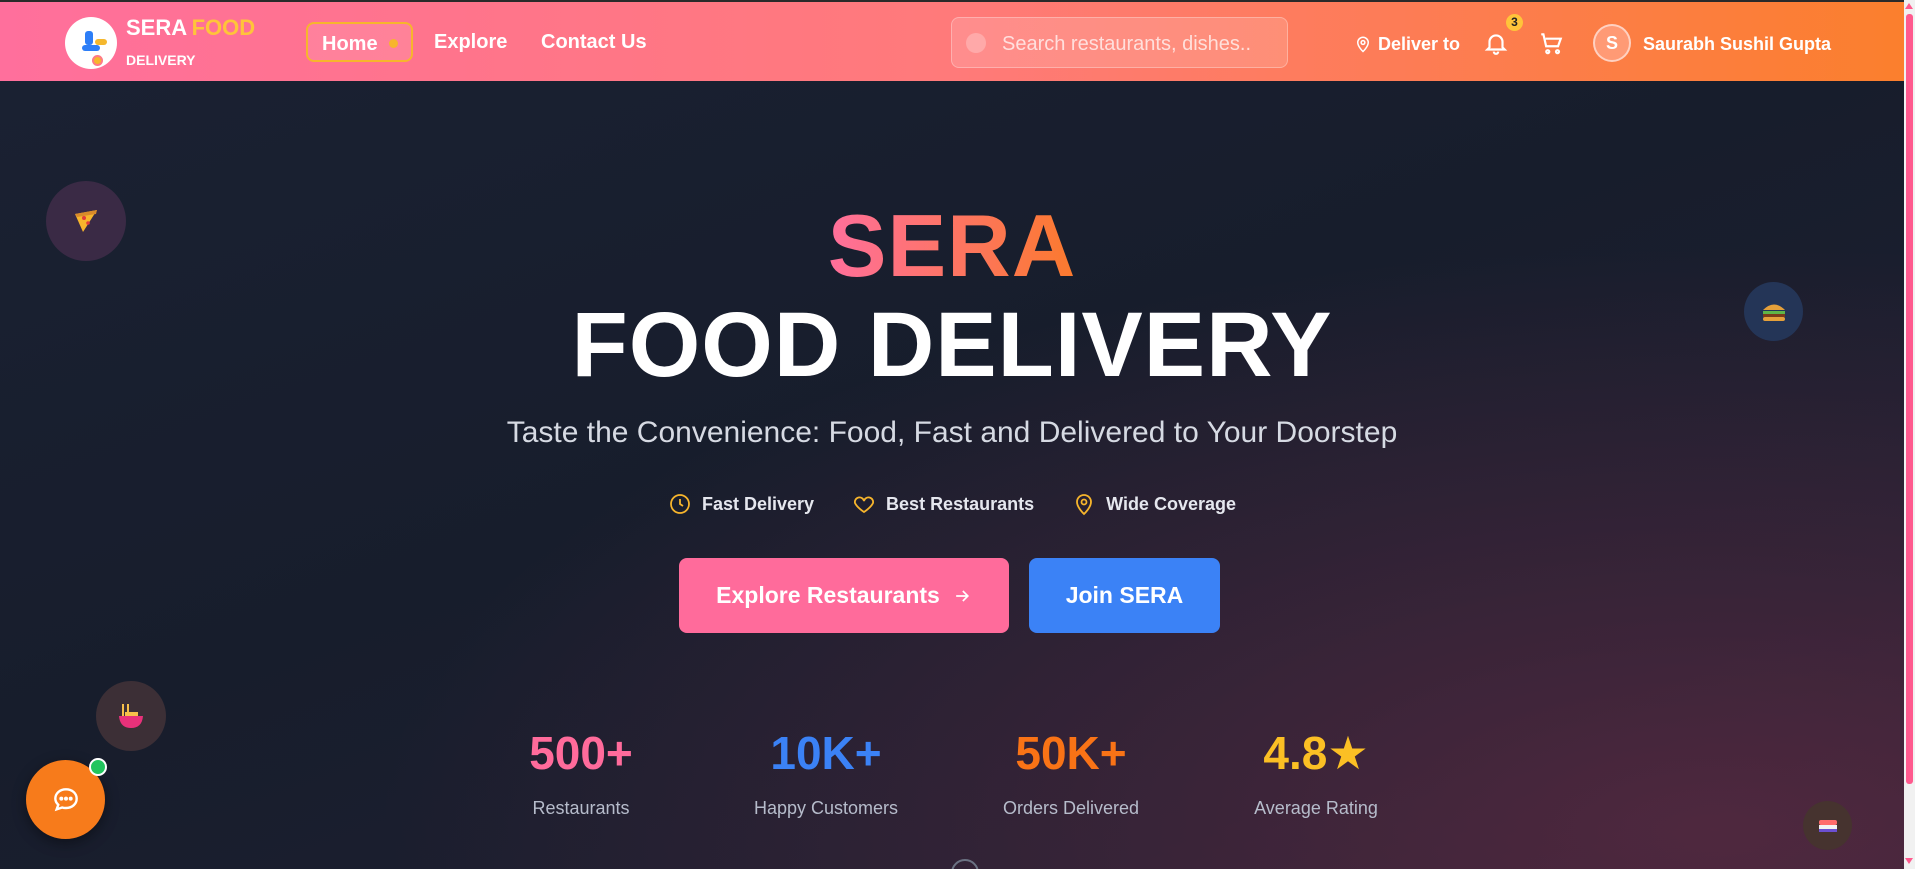 The image size is (1915, 869). Describe the element at coordinates (864, 505) in the screenshot. I see `heart-icon` at that location.